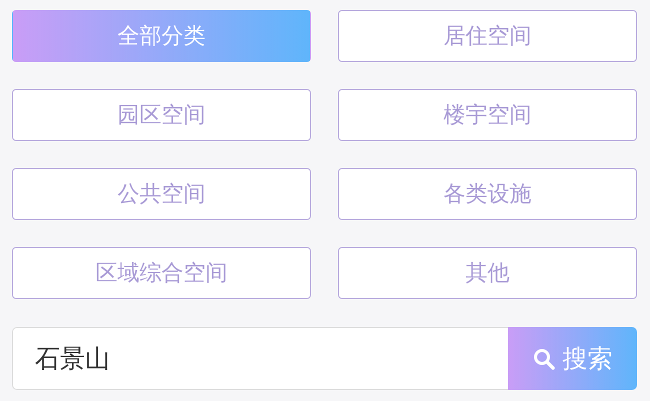  Describe the element at coordinates (487, 115) in the screenshot. I see `category-button: 楼宇空间` at that location.